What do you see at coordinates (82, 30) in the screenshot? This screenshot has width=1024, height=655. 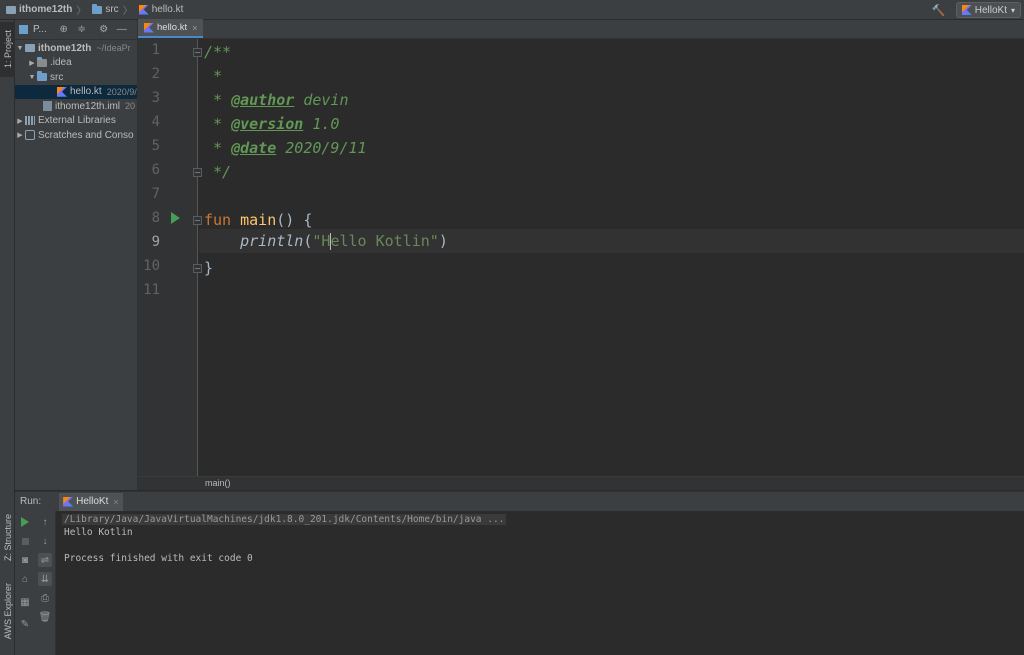 I see `collapse-icon: ≑` at bounding box center [82, 30].